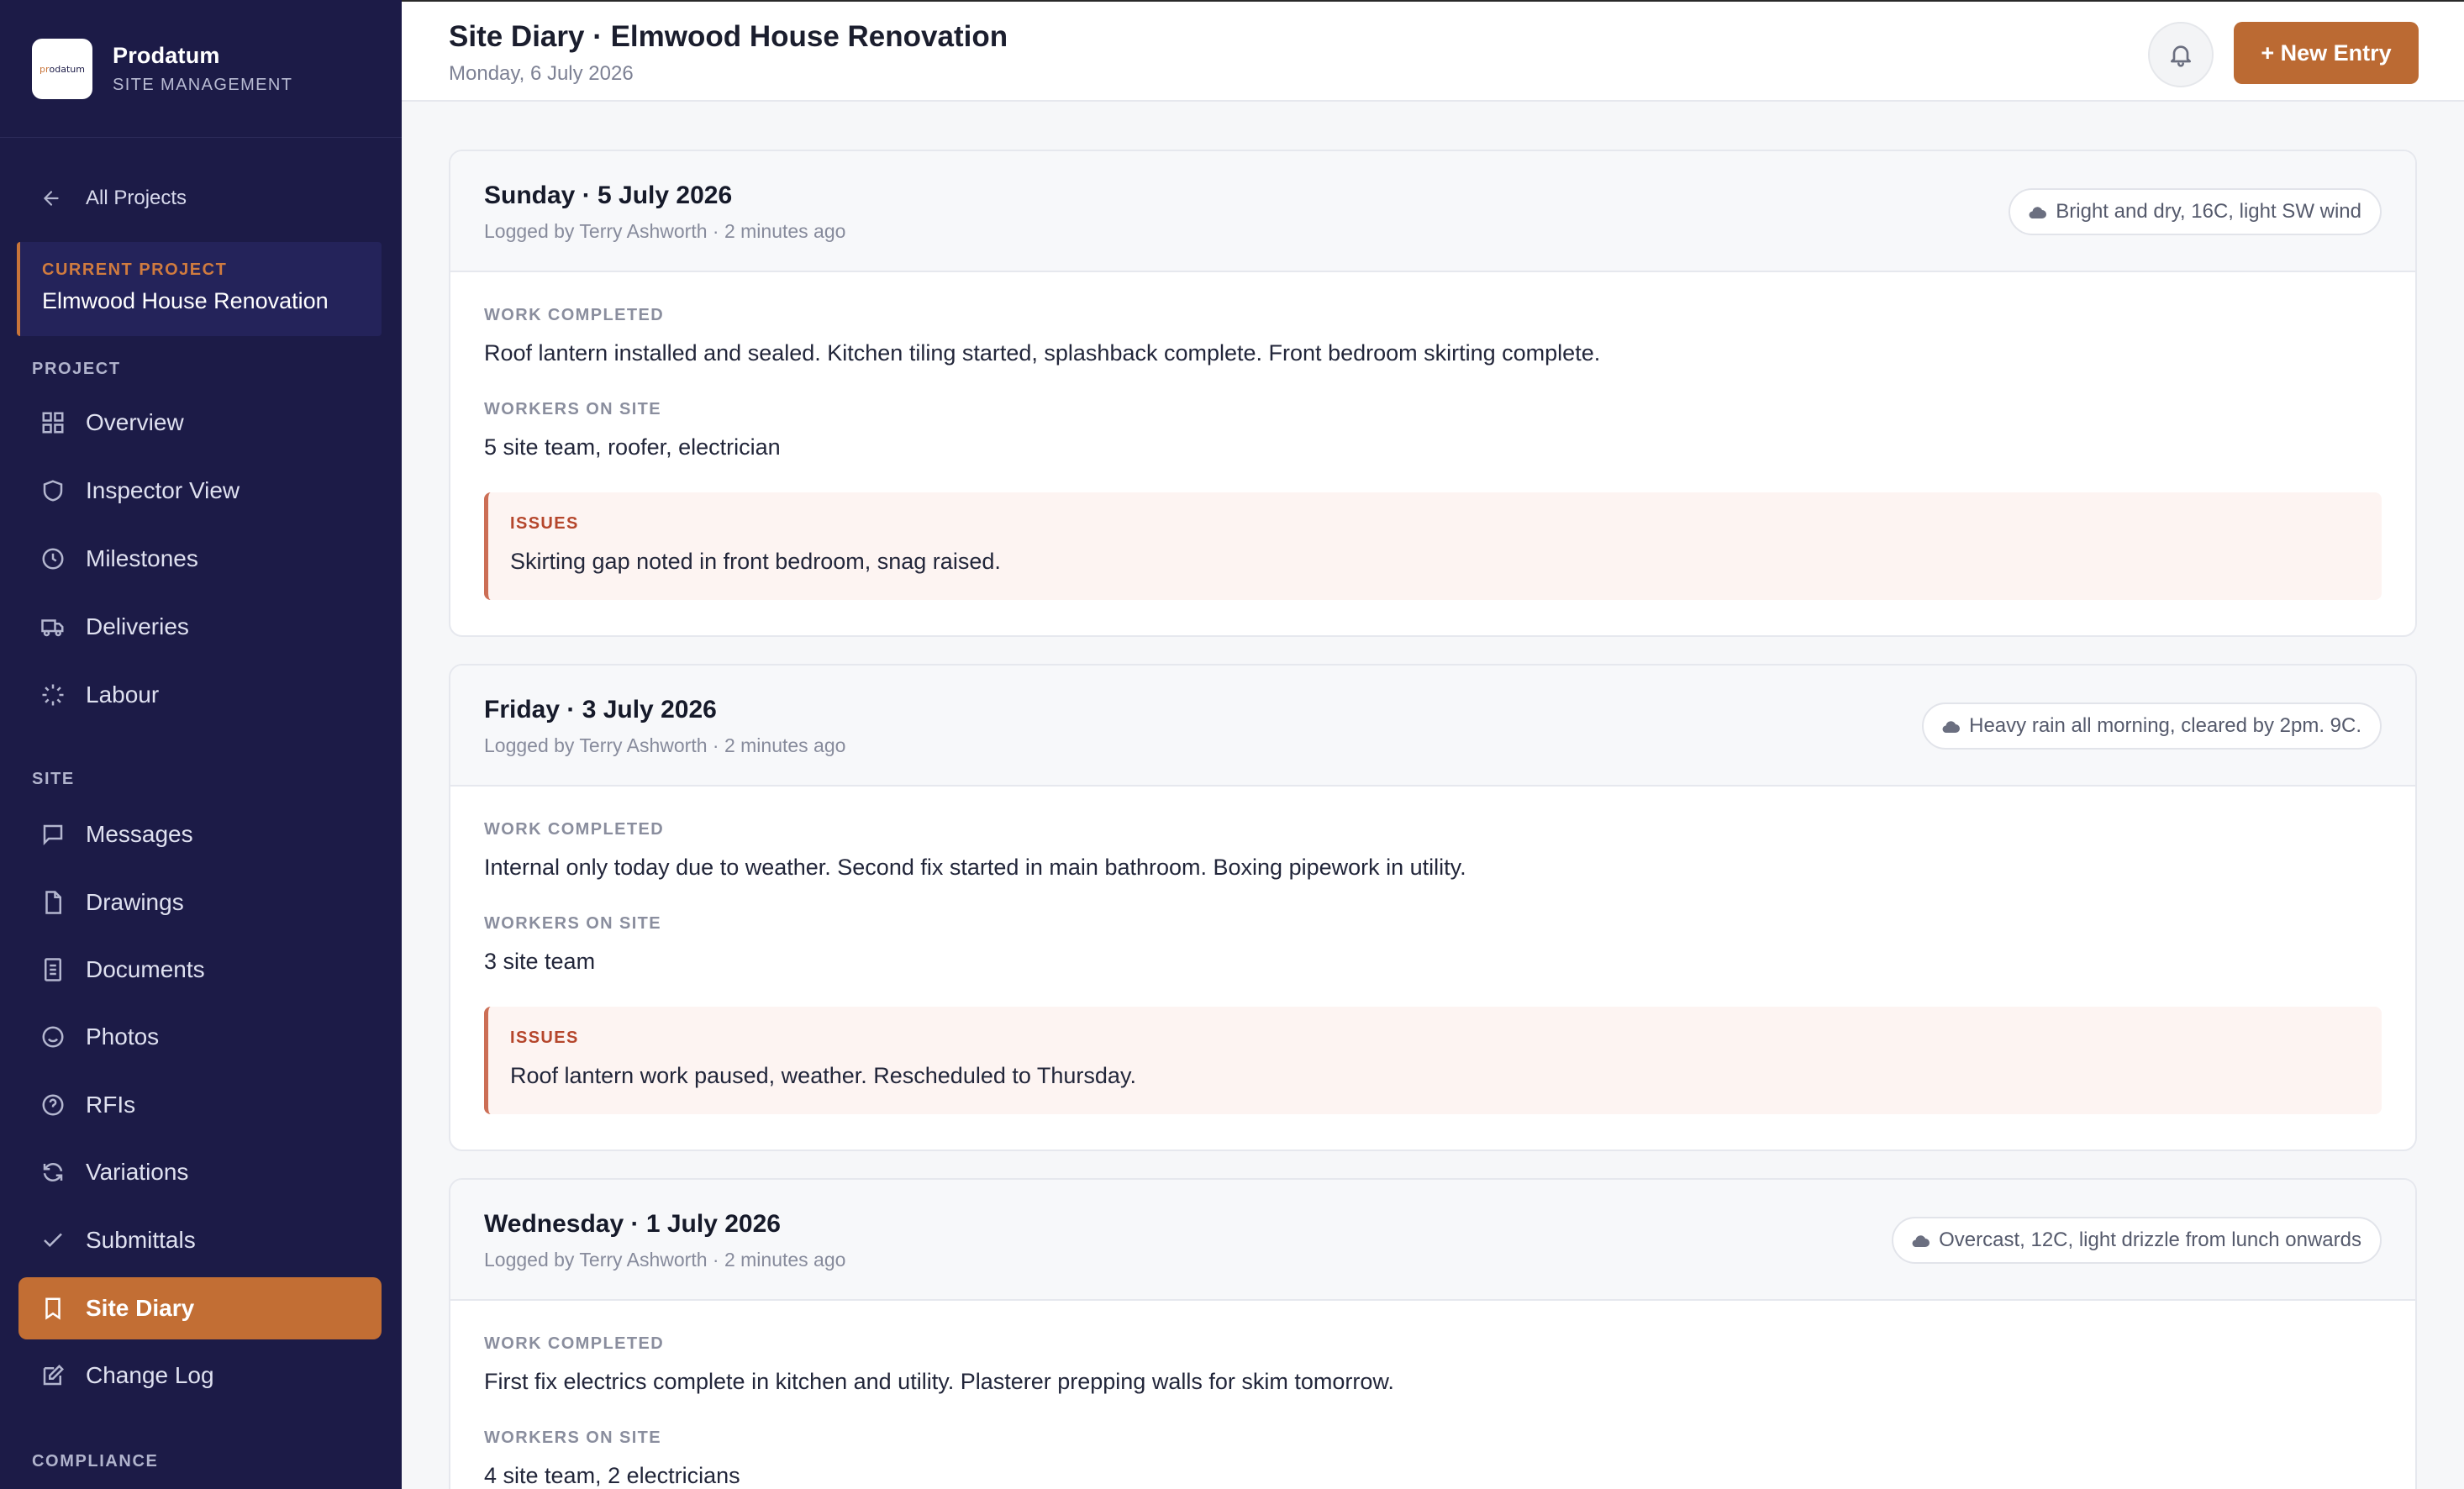 This screenshot has width=2464, height=1489. Describe the element at coordinates (200, 1172) in the screenshot. I see `nav-item-variations: Variations` at that location.